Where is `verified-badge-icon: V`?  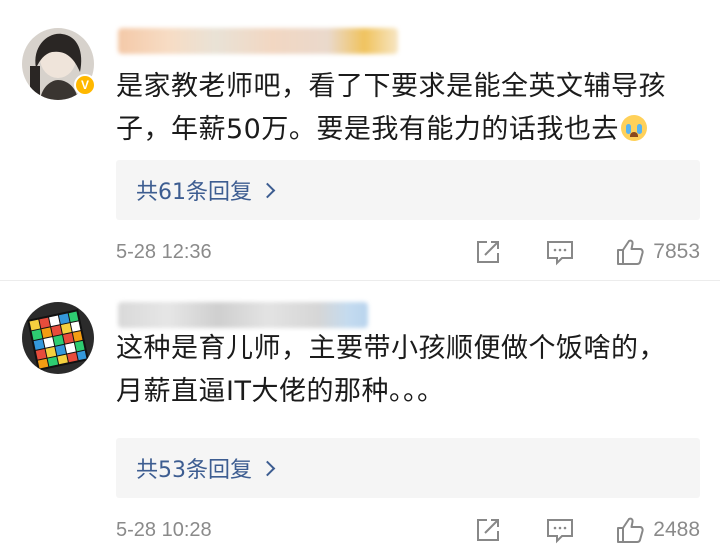 verified-badge-icon: V is located at coordinates (85, 85).